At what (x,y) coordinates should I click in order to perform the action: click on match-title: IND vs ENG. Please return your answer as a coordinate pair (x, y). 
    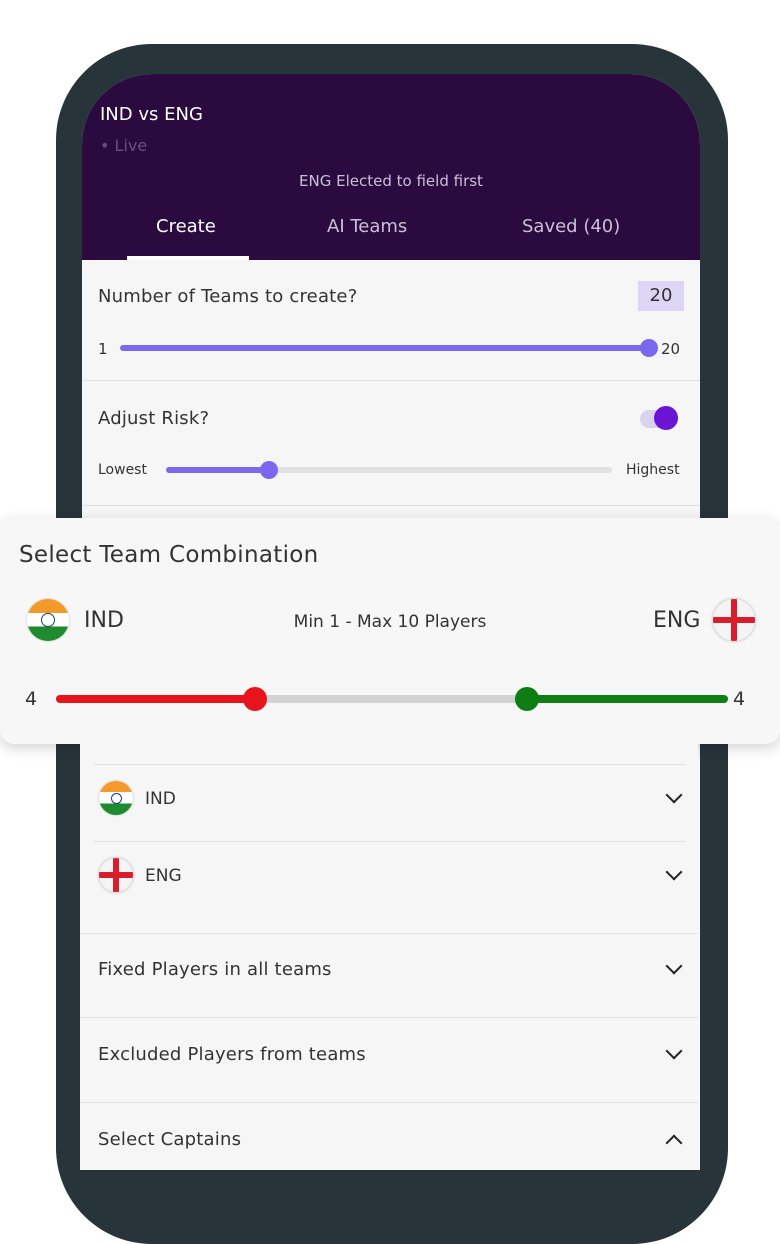
    Looking at the image, I should click on (151, 114).